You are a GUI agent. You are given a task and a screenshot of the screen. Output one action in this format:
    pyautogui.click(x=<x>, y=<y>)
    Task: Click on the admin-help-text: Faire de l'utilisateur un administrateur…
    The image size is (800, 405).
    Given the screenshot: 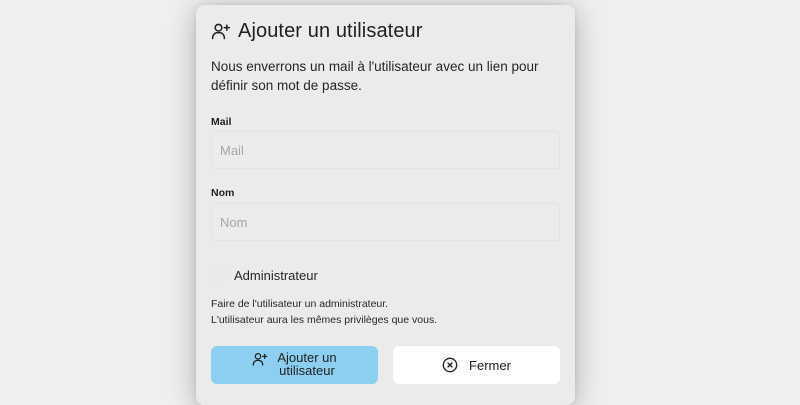 What is the action you would take?
    pyautogui.click(x=324, y=312)
    